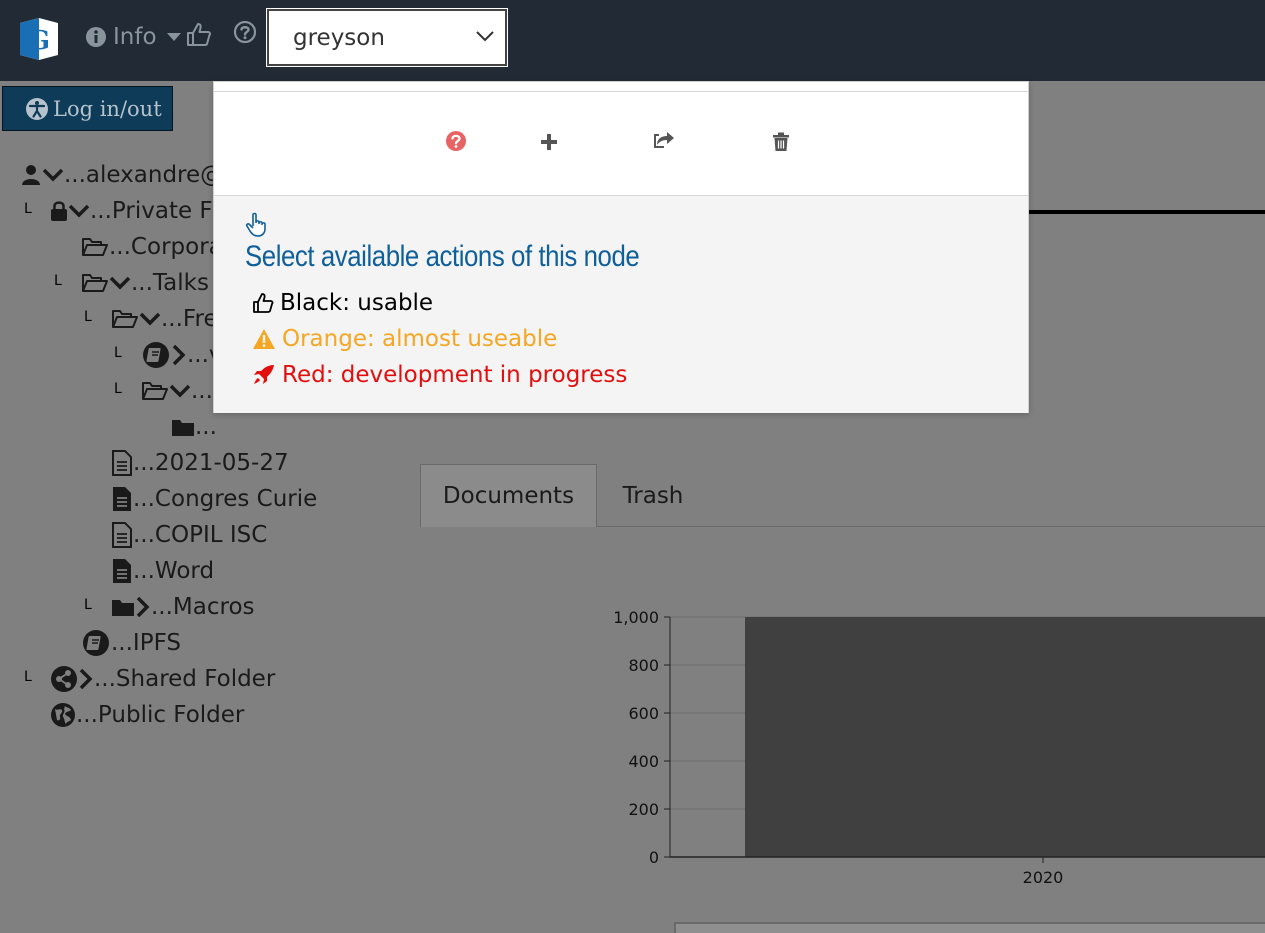 The image size is (1265, 933). I want to click on tree-node-label: ...Private Fo, so click(158, 211).